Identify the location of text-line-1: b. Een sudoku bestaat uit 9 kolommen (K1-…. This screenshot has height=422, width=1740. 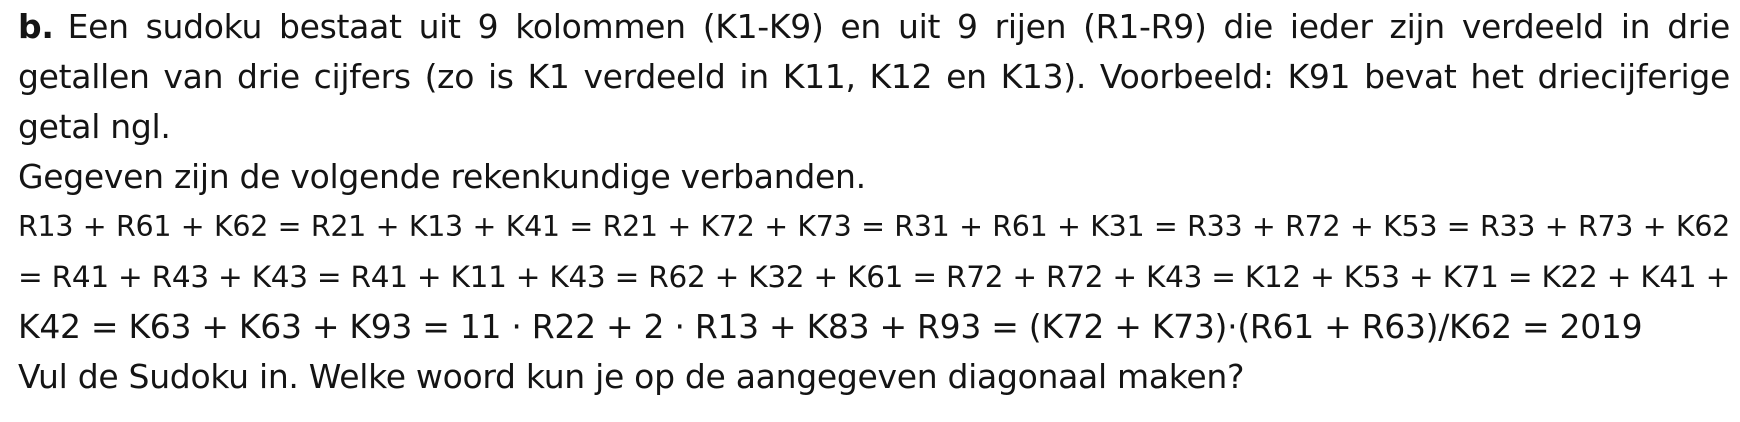
(874, 27).